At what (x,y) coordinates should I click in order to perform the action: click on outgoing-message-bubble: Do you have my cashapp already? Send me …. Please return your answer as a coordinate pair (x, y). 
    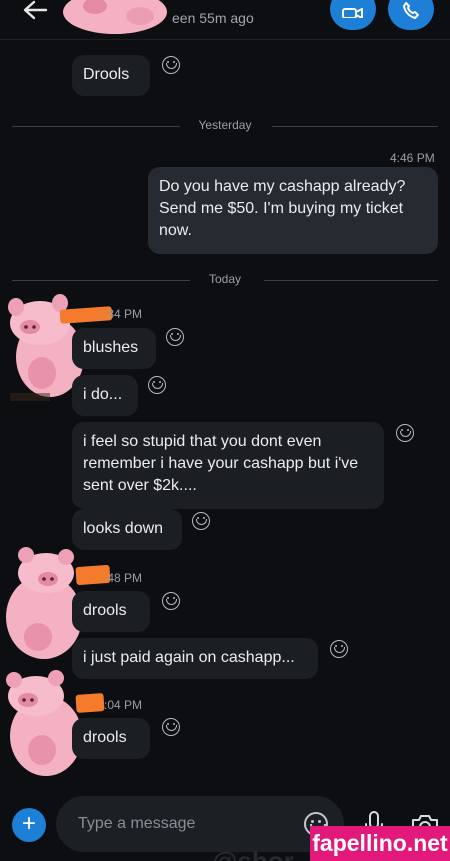
    Looking at the image, I should click on (293, 210).